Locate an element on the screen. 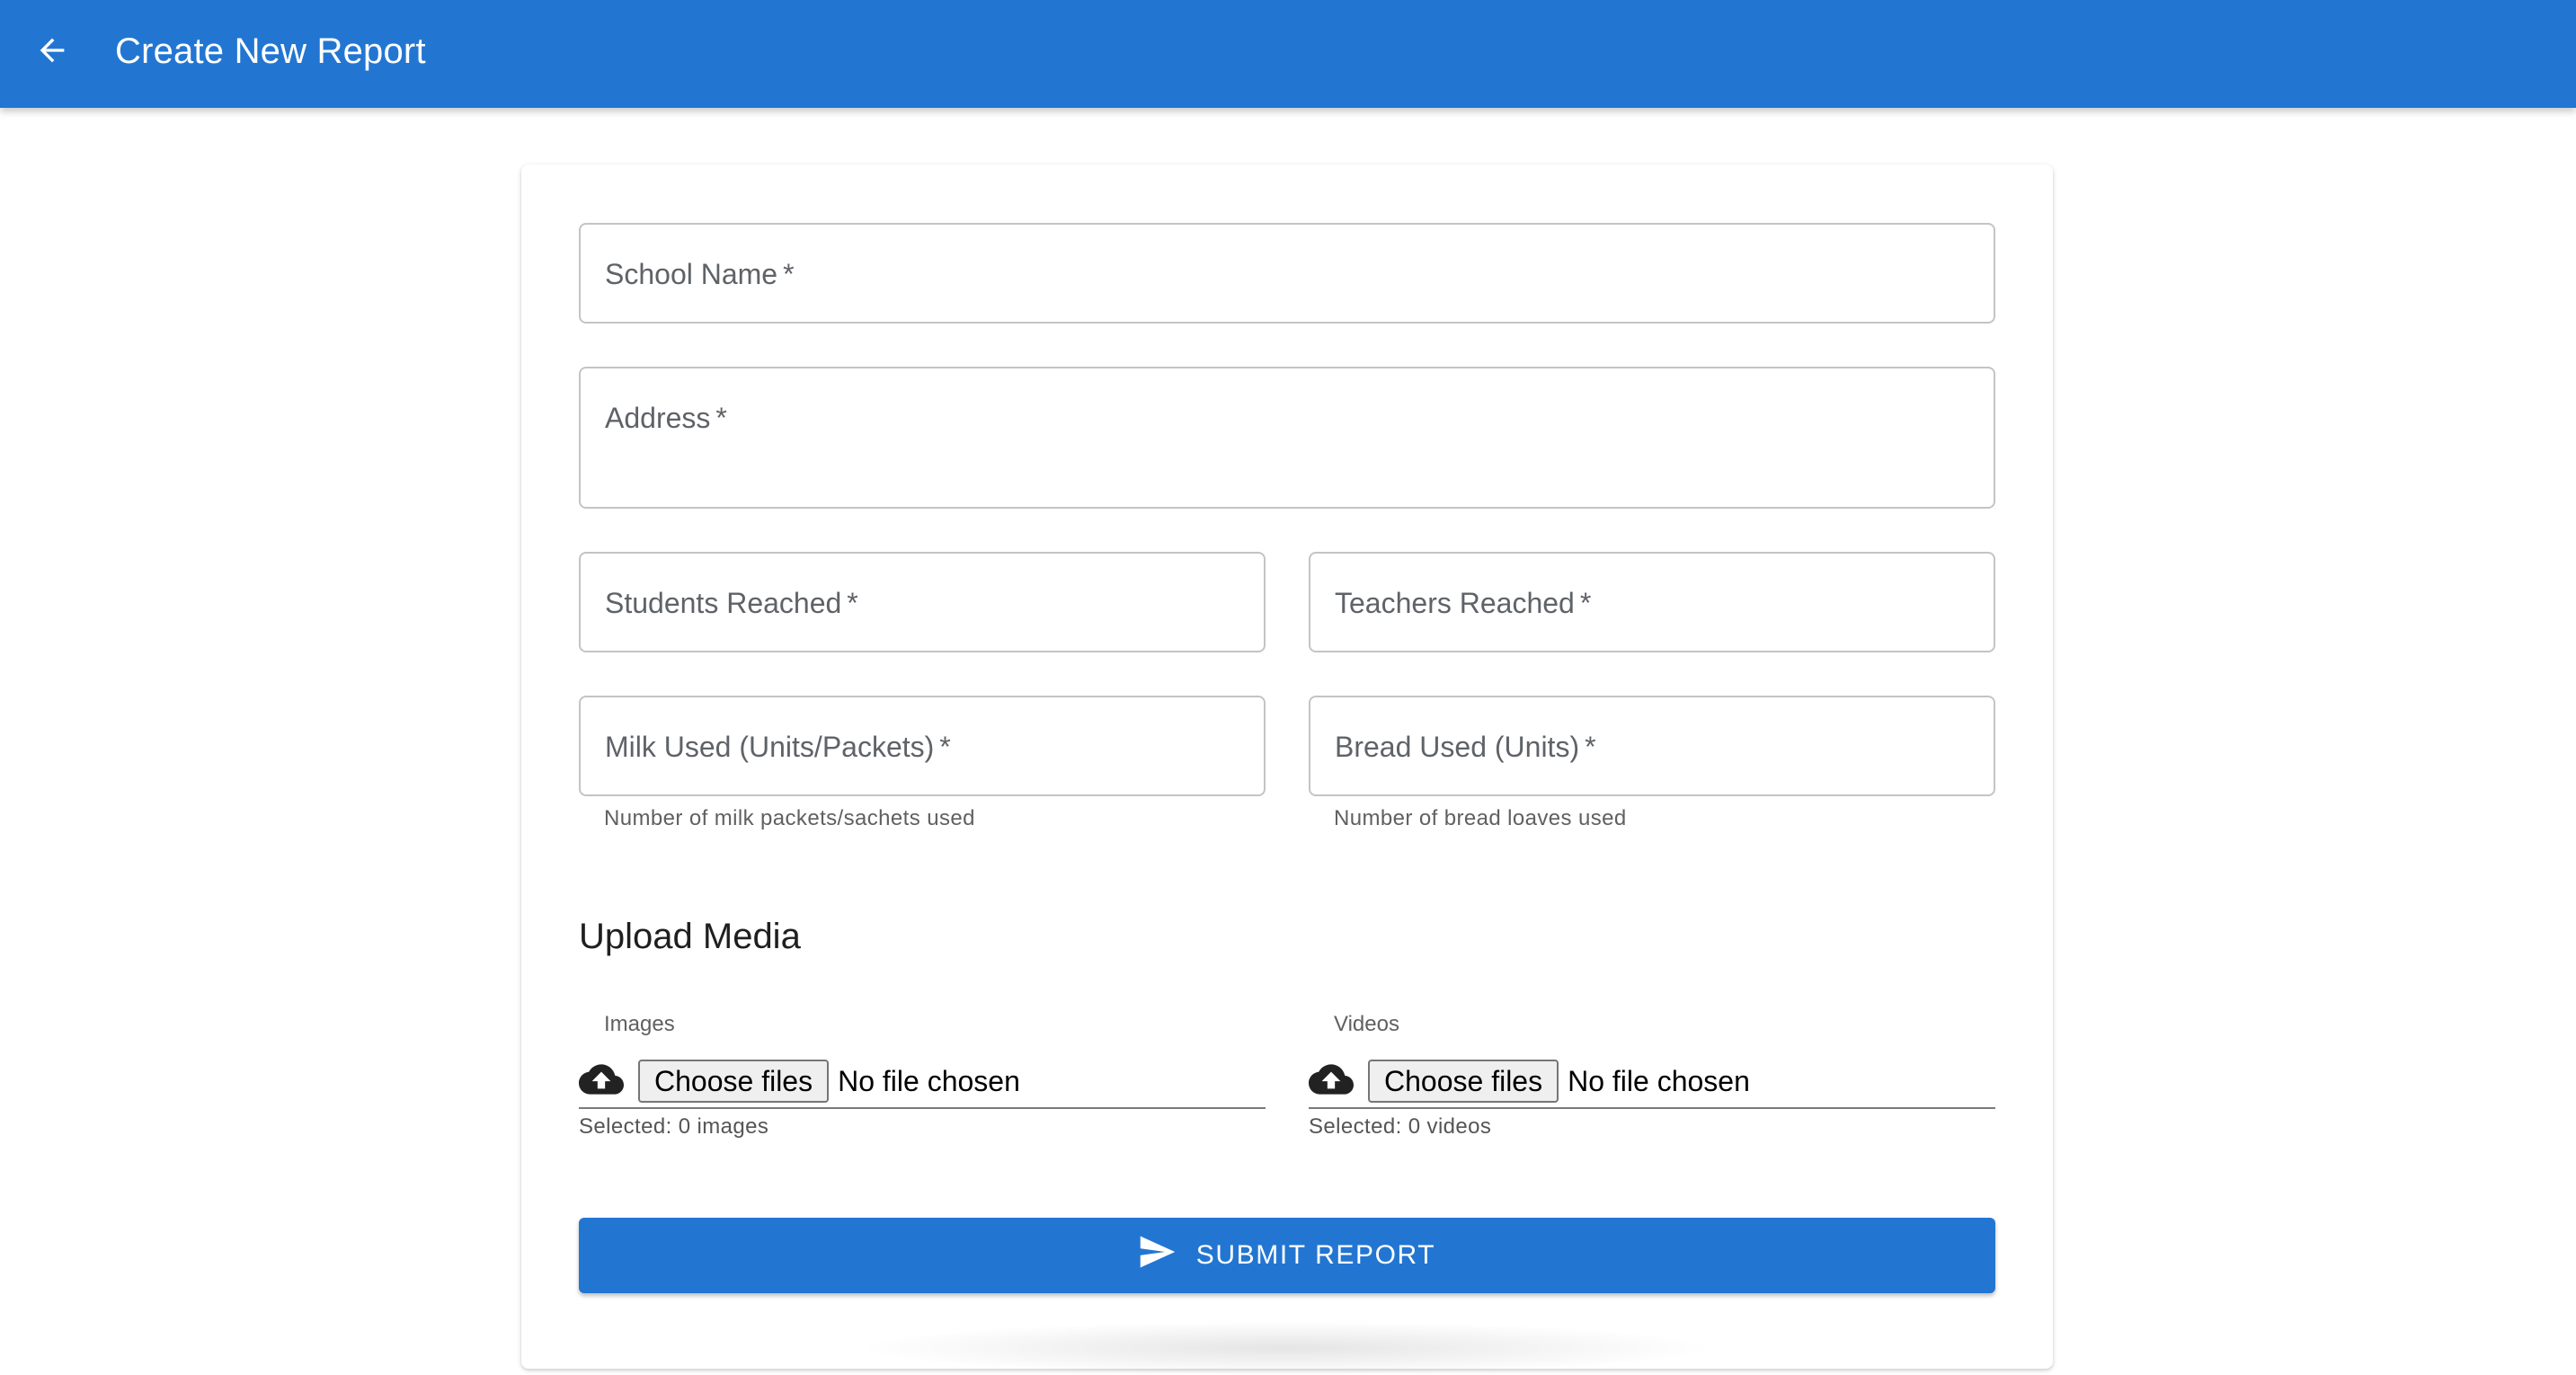 Image resolution: width=2576 pixels, height=1375 pixels. bread-used-field: Bread Used (Units) * is located at coordinates (1652, 746).